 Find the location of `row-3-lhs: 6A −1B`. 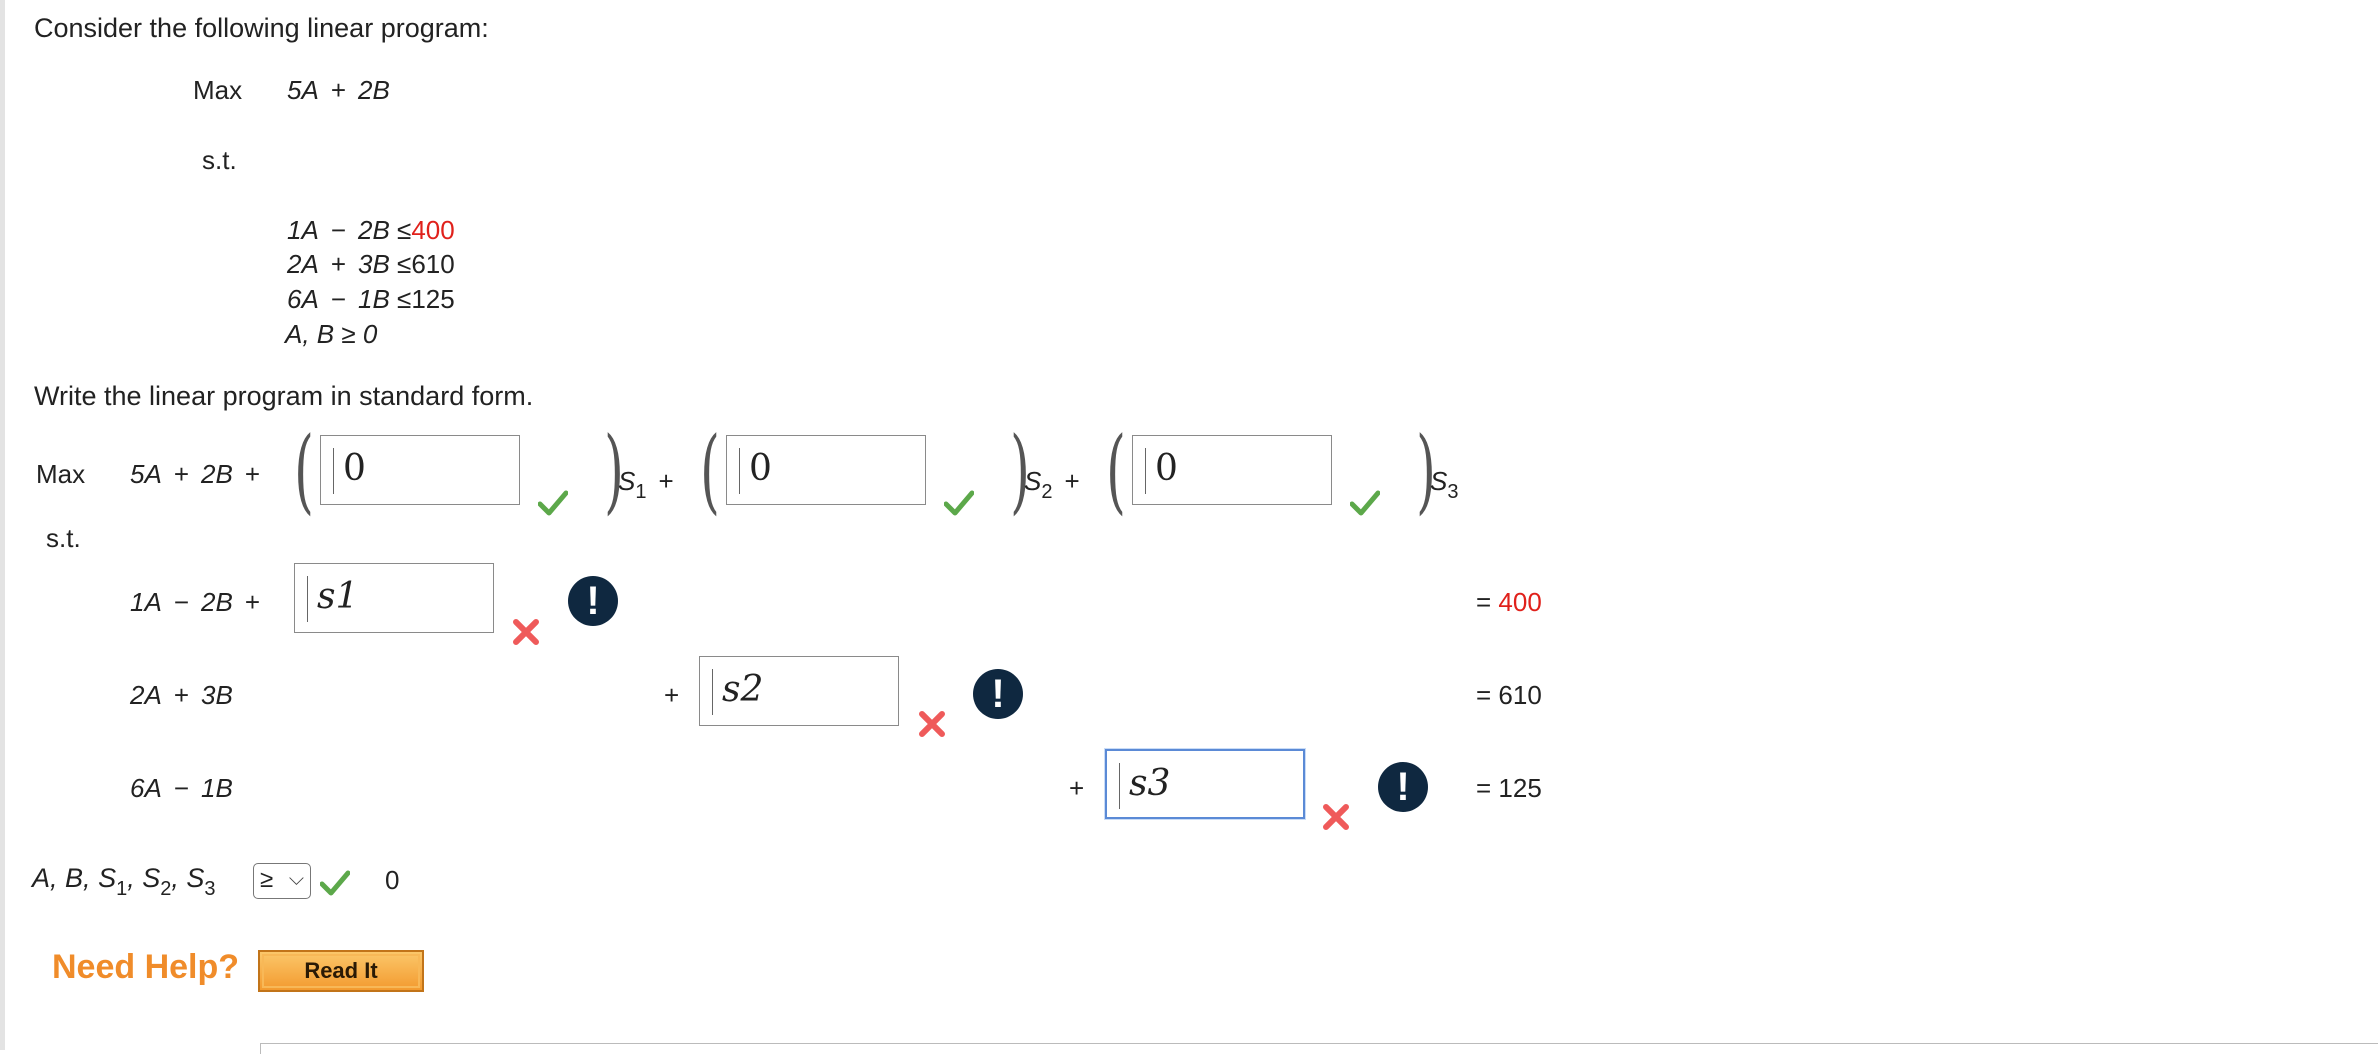

row-3-lhs: 6A −1B is located at coordinates (181, 788).